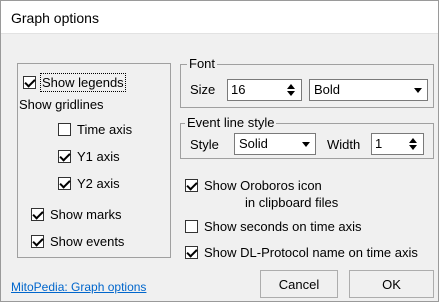 The image size is (439, 302). Describe the element at coordinates (231, 122) in the screenshot. I see `event-line-style-label: Event line style` at that location.